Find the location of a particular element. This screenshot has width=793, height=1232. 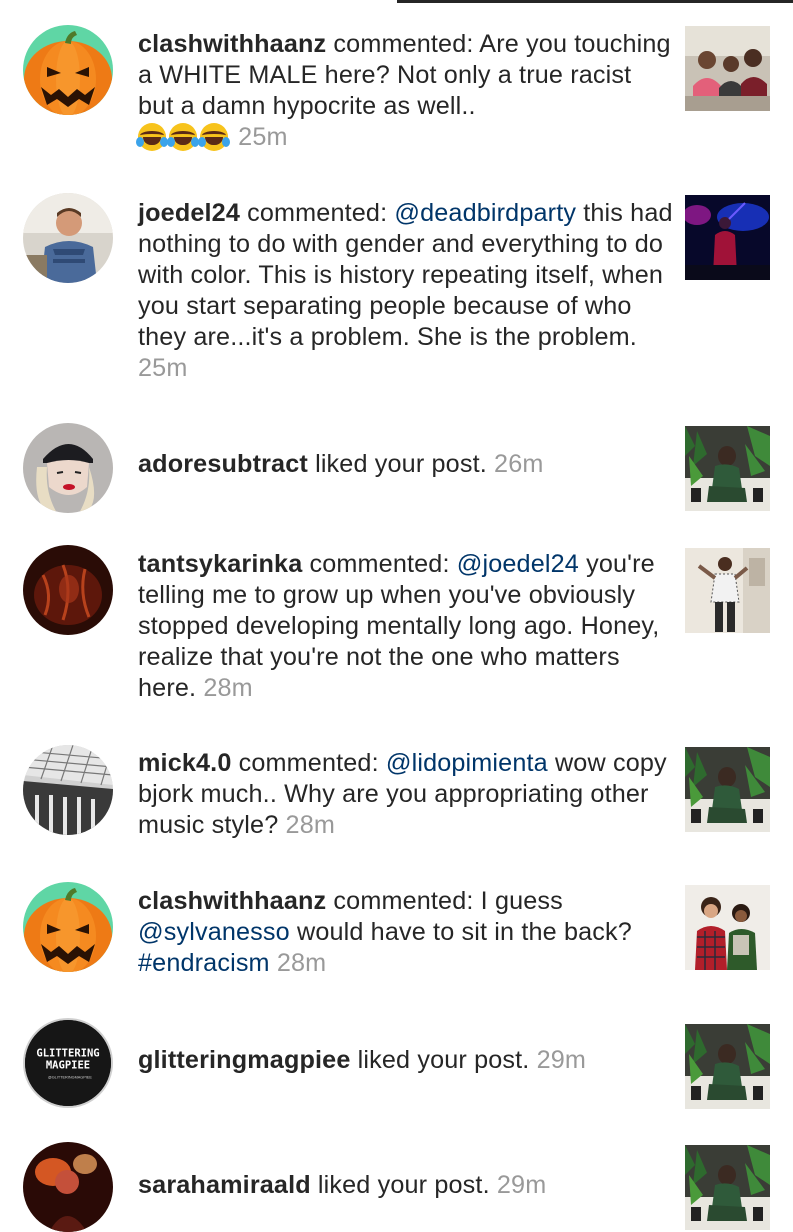

notification-text: glitteringmagpiee liked your post. 29m is located at coordinates (405, 1060).